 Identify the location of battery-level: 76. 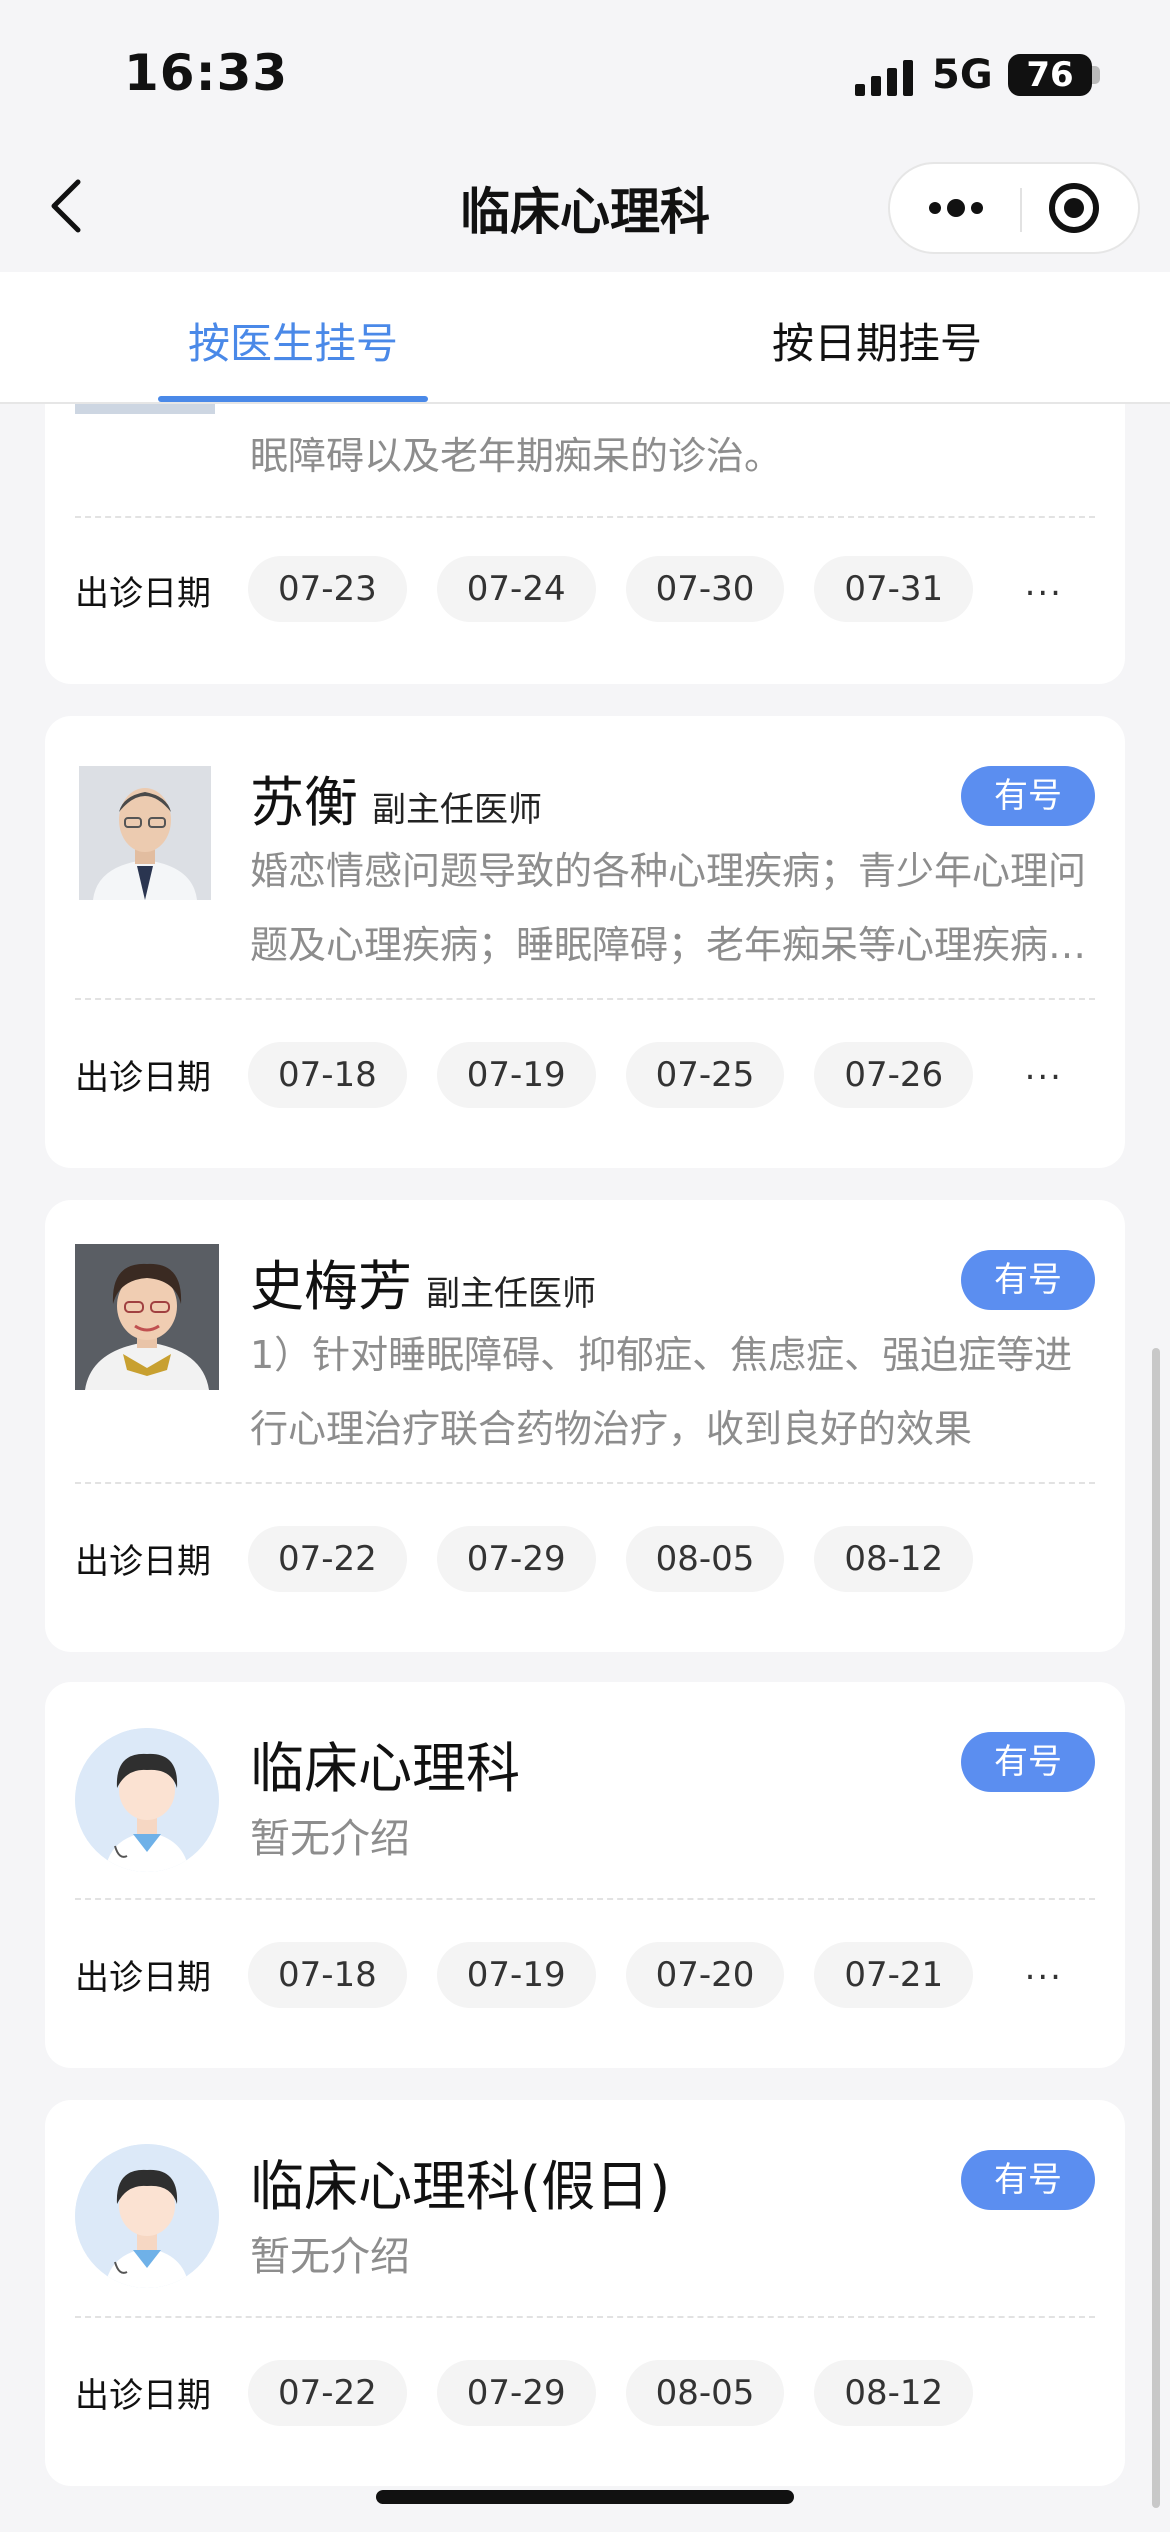
(1050, 75).